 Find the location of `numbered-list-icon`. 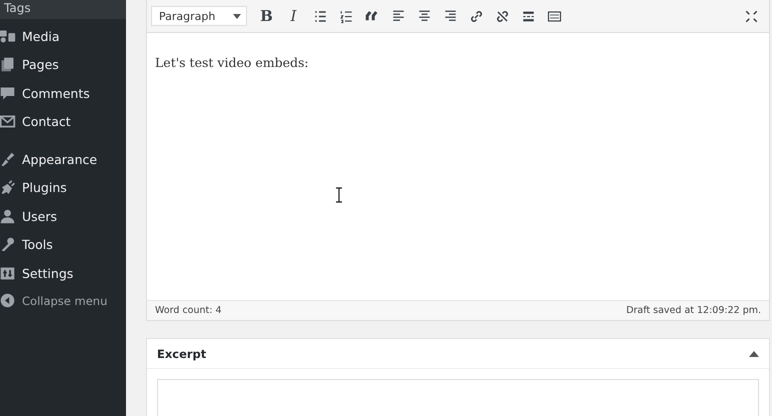

numbered-list-icon is located at coordinates (346, 16).